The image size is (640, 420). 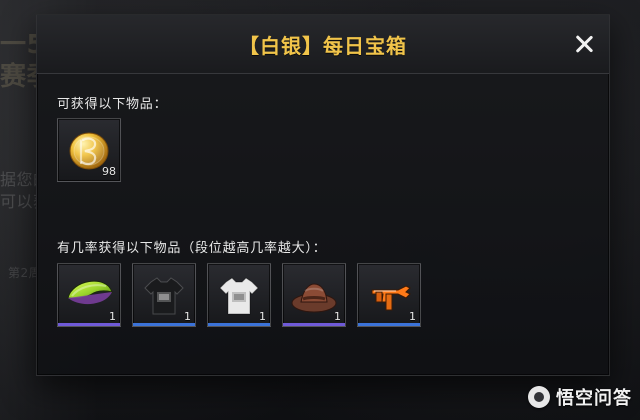 I want to click on modal-title: 【白银】每日宝箱, so click(x=323, y=44).